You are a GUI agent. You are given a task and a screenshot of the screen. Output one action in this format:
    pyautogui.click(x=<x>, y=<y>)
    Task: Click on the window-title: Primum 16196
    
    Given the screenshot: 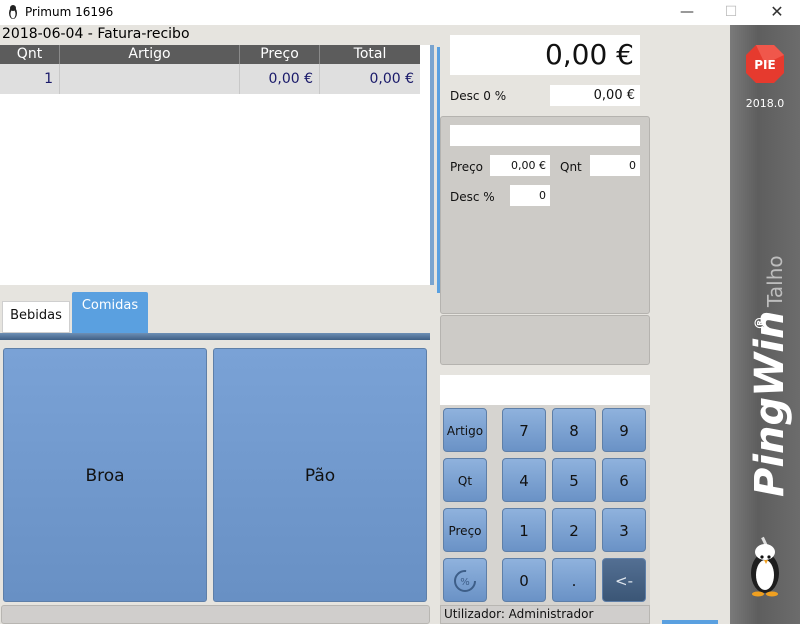 What is the action you would take?
    pyautogui.click(x=69, y=12)
    